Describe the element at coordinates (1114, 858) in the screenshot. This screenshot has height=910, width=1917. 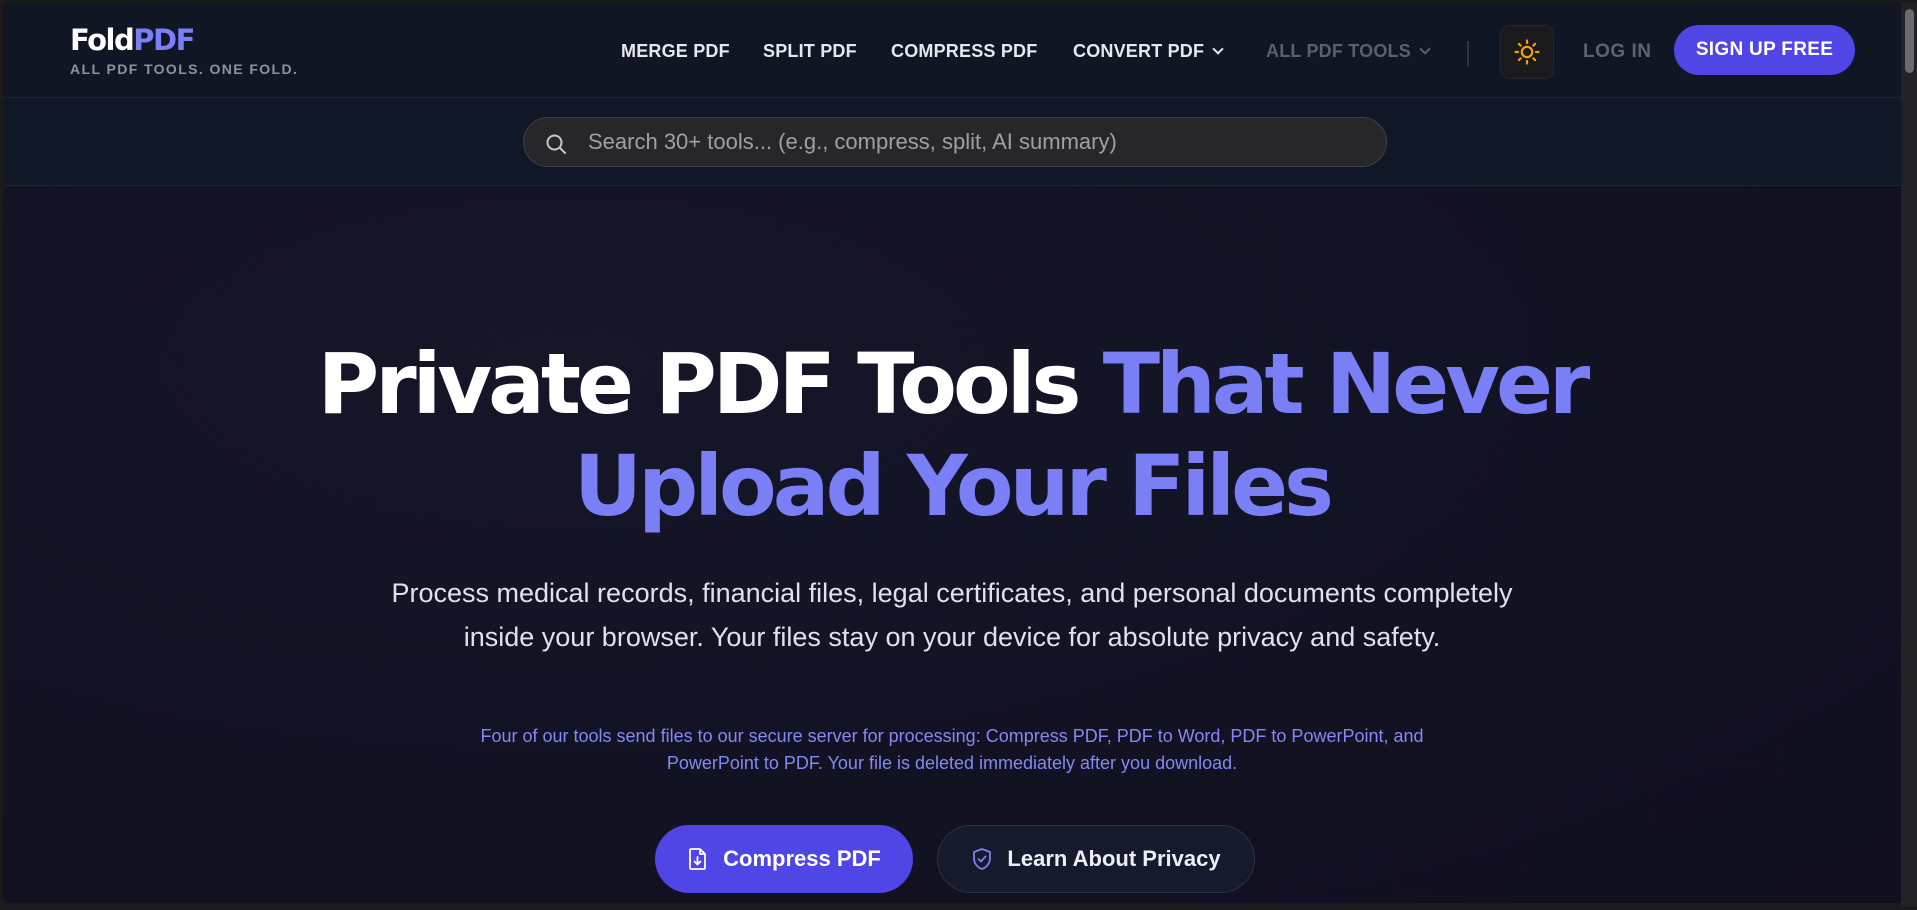
I see `learn-about-privacy-label: Learn About Privacy` at that location.